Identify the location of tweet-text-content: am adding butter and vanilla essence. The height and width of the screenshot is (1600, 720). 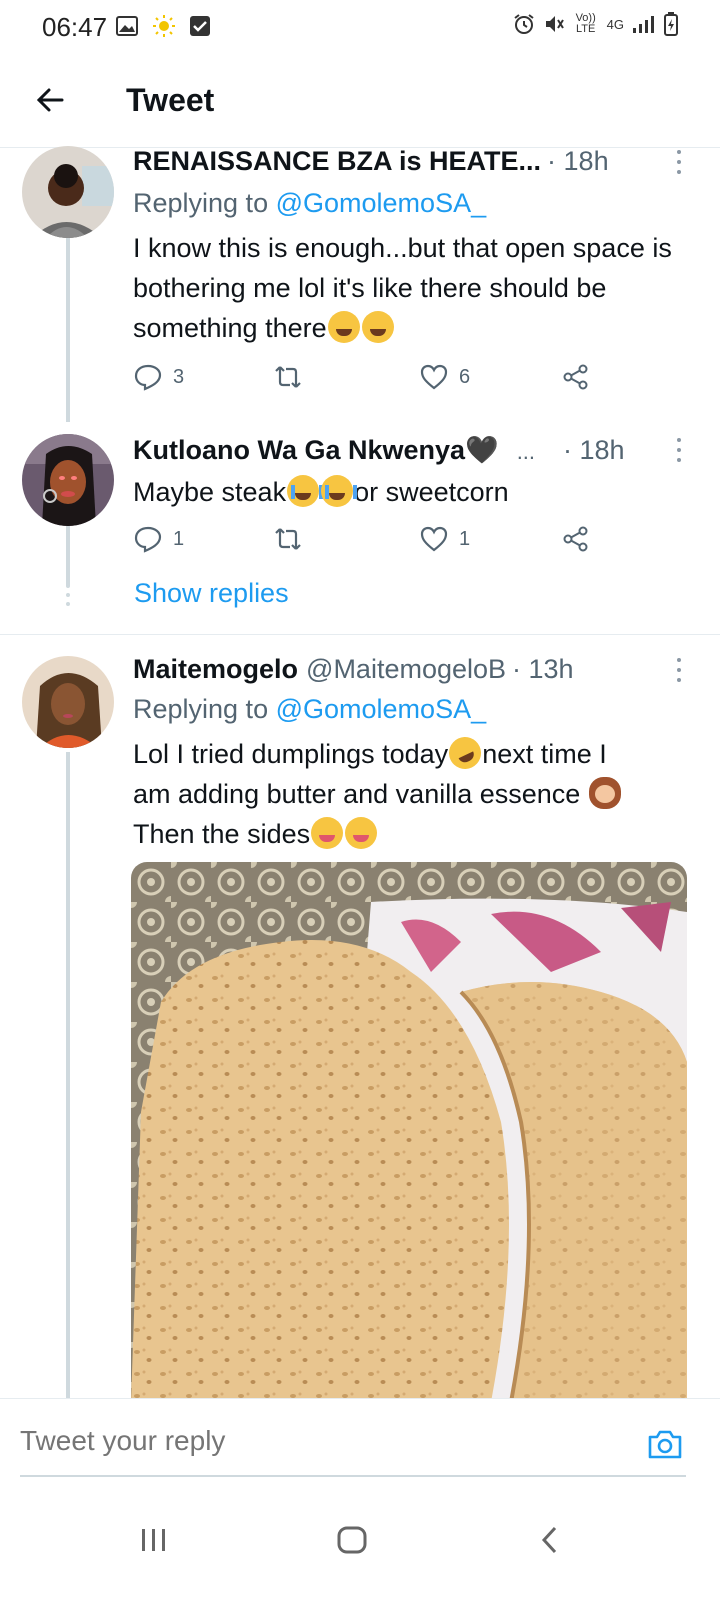
(357, 794).